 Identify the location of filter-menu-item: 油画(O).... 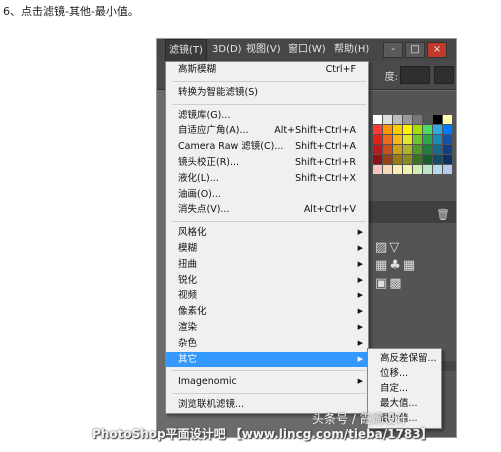
(267, 195).